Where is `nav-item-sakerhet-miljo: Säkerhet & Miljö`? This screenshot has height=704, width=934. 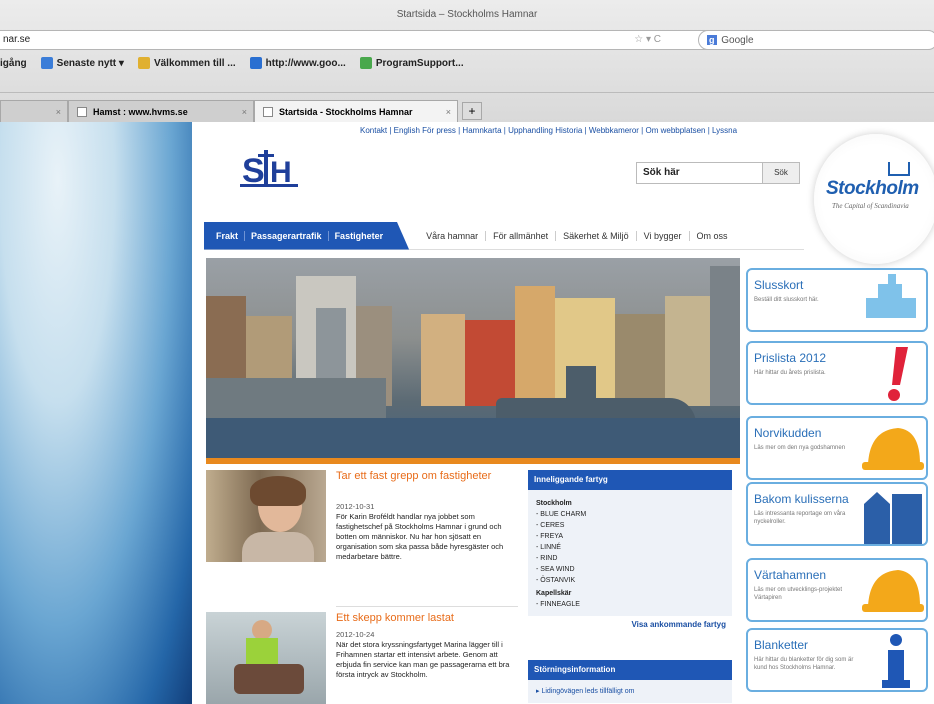
nav-item-sakerhet-miljo: Säkerhet & Miljö is located at coordinates (596, 235).